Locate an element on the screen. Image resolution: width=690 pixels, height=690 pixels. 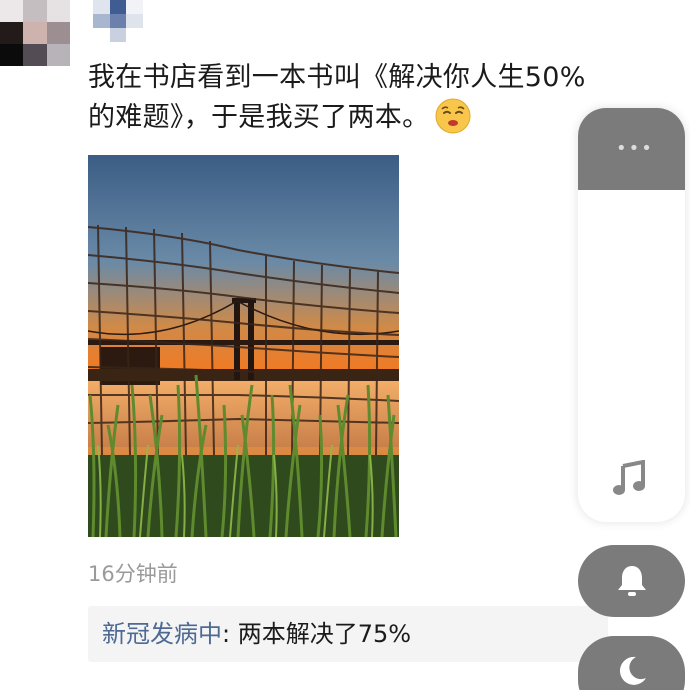
comment-text: 两本解决了75% is located at coordinates (324, 634).